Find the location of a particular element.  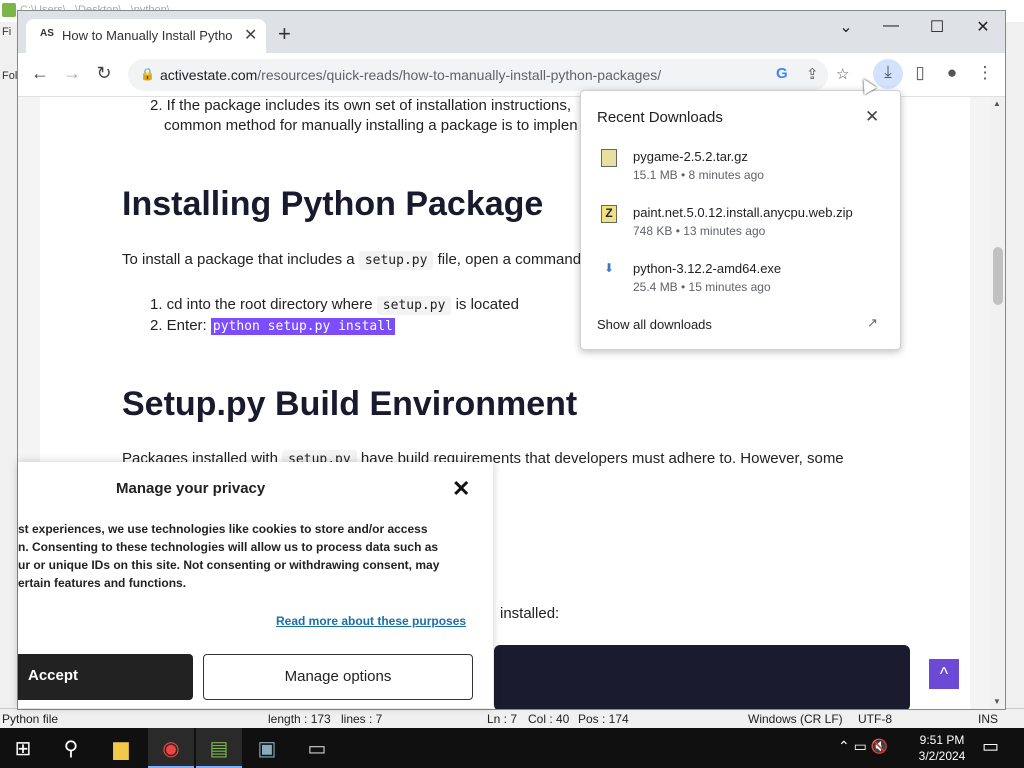

status-ln: Ln : 7 is located at coordinates (502, 719).